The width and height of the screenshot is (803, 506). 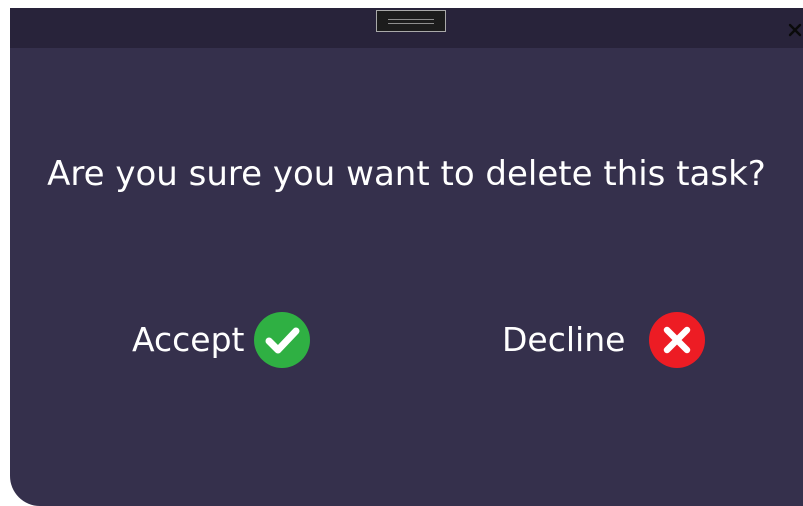 I want to click on title-bar, so click(x=406, y=28).